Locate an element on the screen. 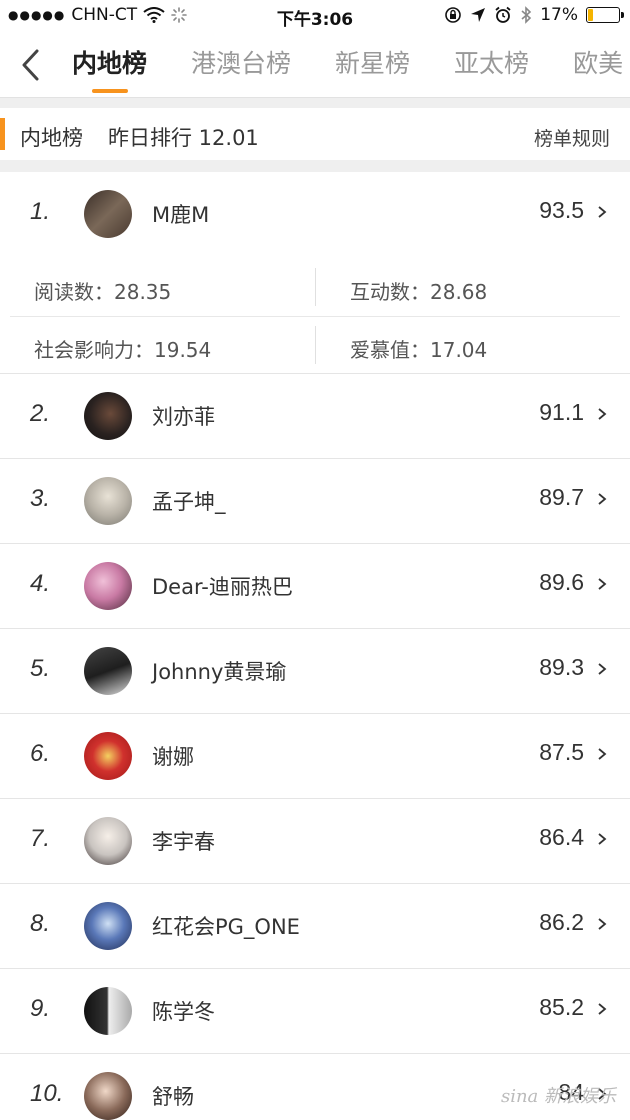  section-header: 内地榜 昨日排行 12.01 榜单规则 is located at coordinates (315, 134).